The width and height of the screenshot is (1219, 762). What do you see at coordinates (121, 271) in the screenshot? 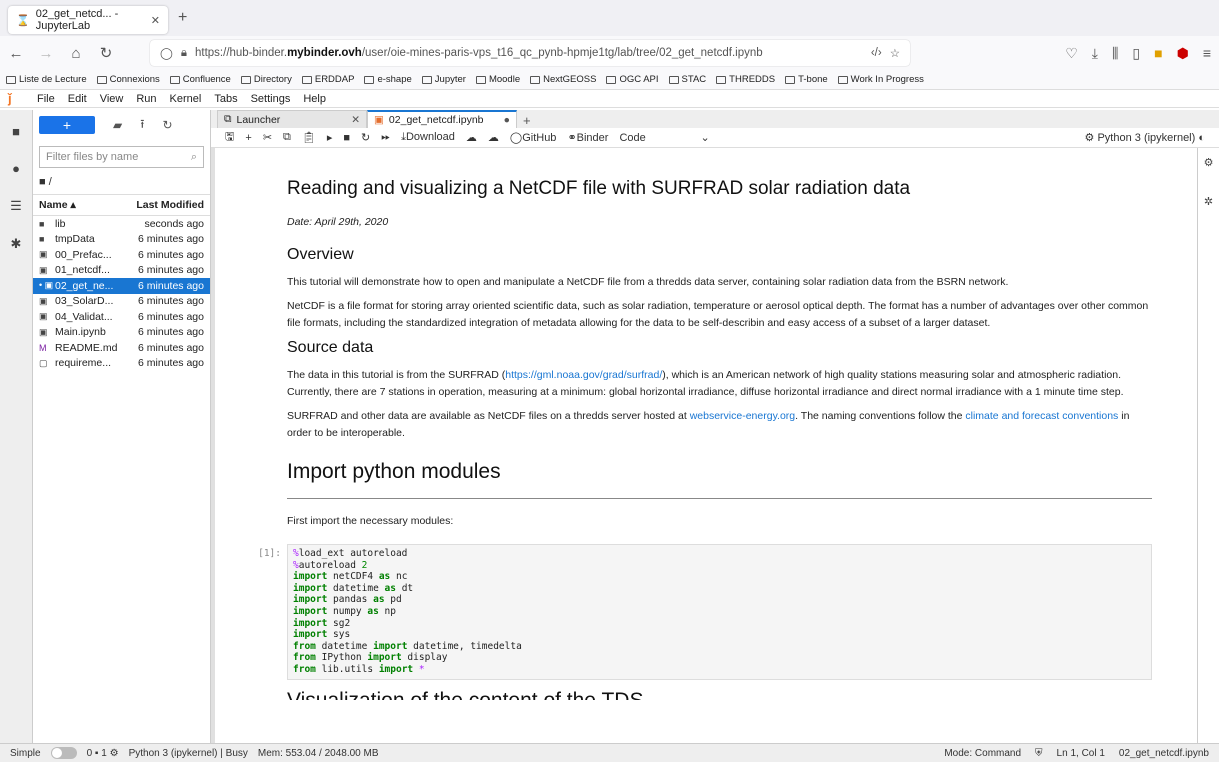
I see `file-row: ▣ 01_netcdf... 6 minutes ago` at bounding box center [121, 271].